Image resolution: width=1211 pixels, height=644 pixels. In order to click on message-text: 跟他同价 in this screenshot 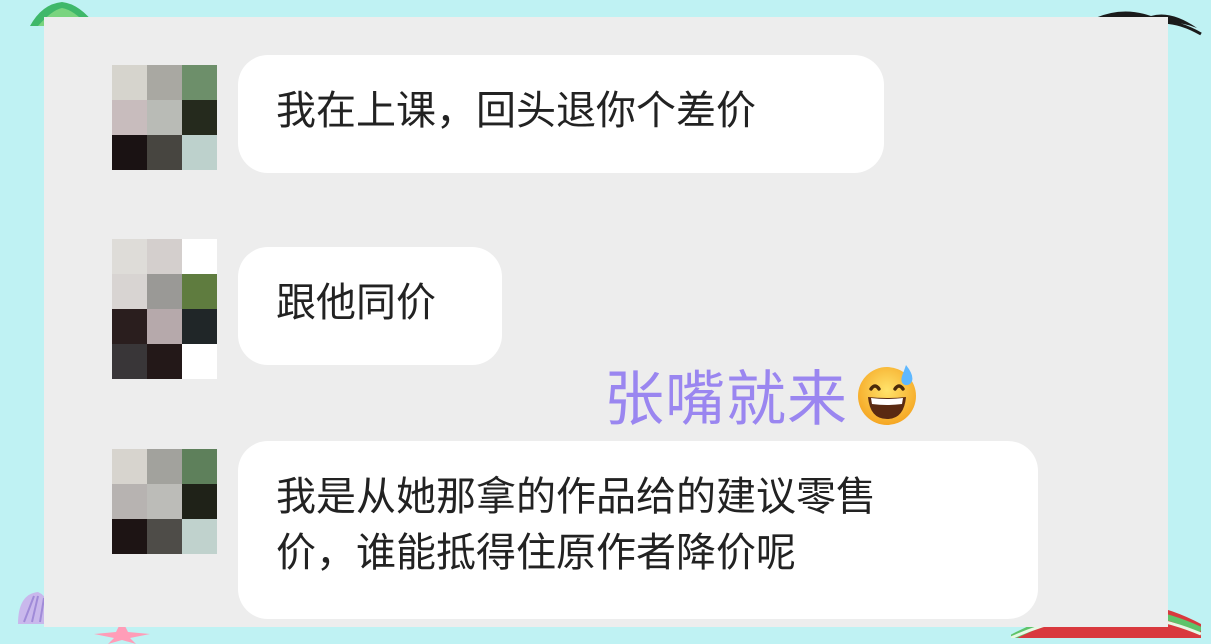, I will do `click(356, 303)`.